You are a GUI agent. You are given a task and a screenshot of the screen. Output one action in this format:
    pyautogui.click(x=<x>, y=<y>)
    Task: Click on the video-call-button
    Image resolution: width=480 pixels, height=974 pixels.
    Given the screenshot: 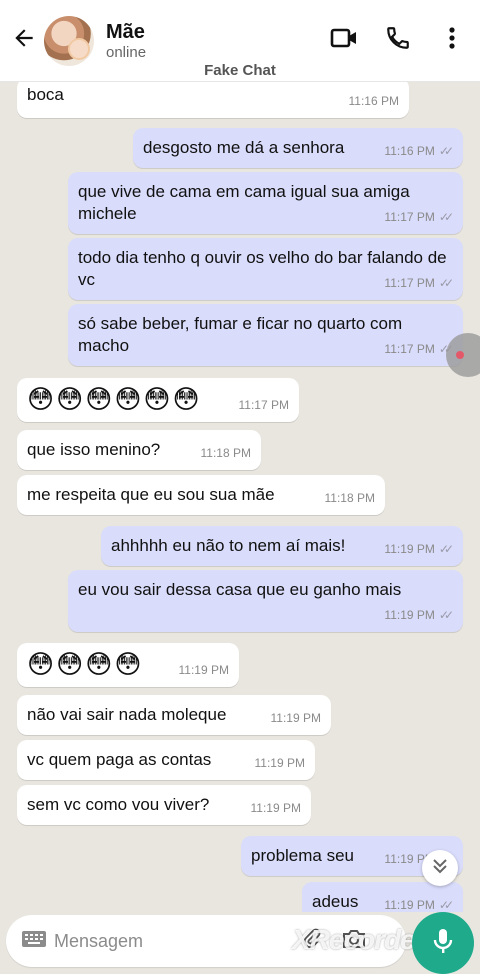 What is the action you would take?
    pyautogui.click(x=344, y=41)
    